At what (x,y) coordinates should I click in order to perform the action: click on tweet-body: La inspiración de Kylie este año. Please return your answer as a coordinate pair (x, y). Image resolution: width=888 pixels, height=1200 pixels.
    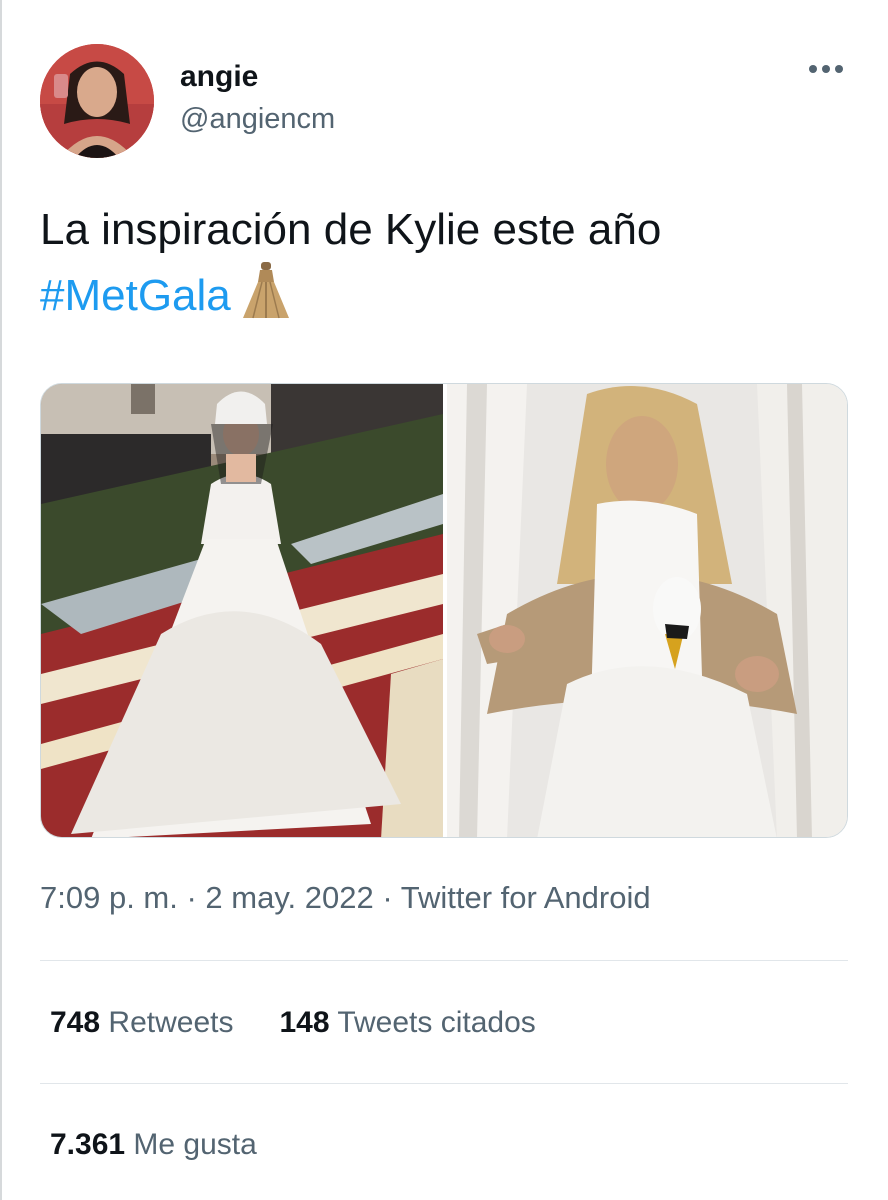
    Looking at the image, I should click on (351, 229).